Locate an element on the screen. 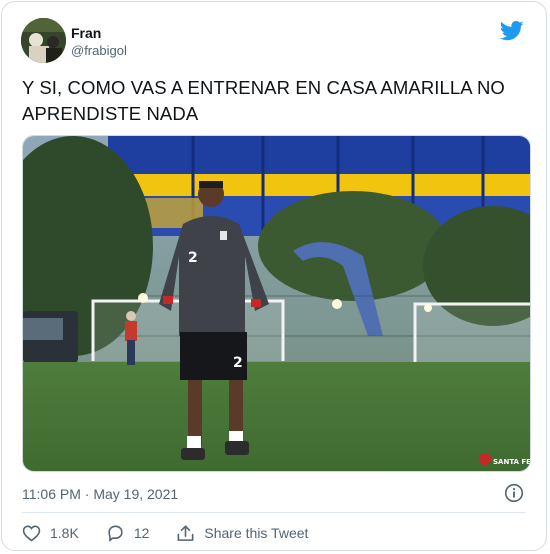 The height and width of the screenshot is (554, 550). like-button: 1.8K is located at coordinates (50, 533).